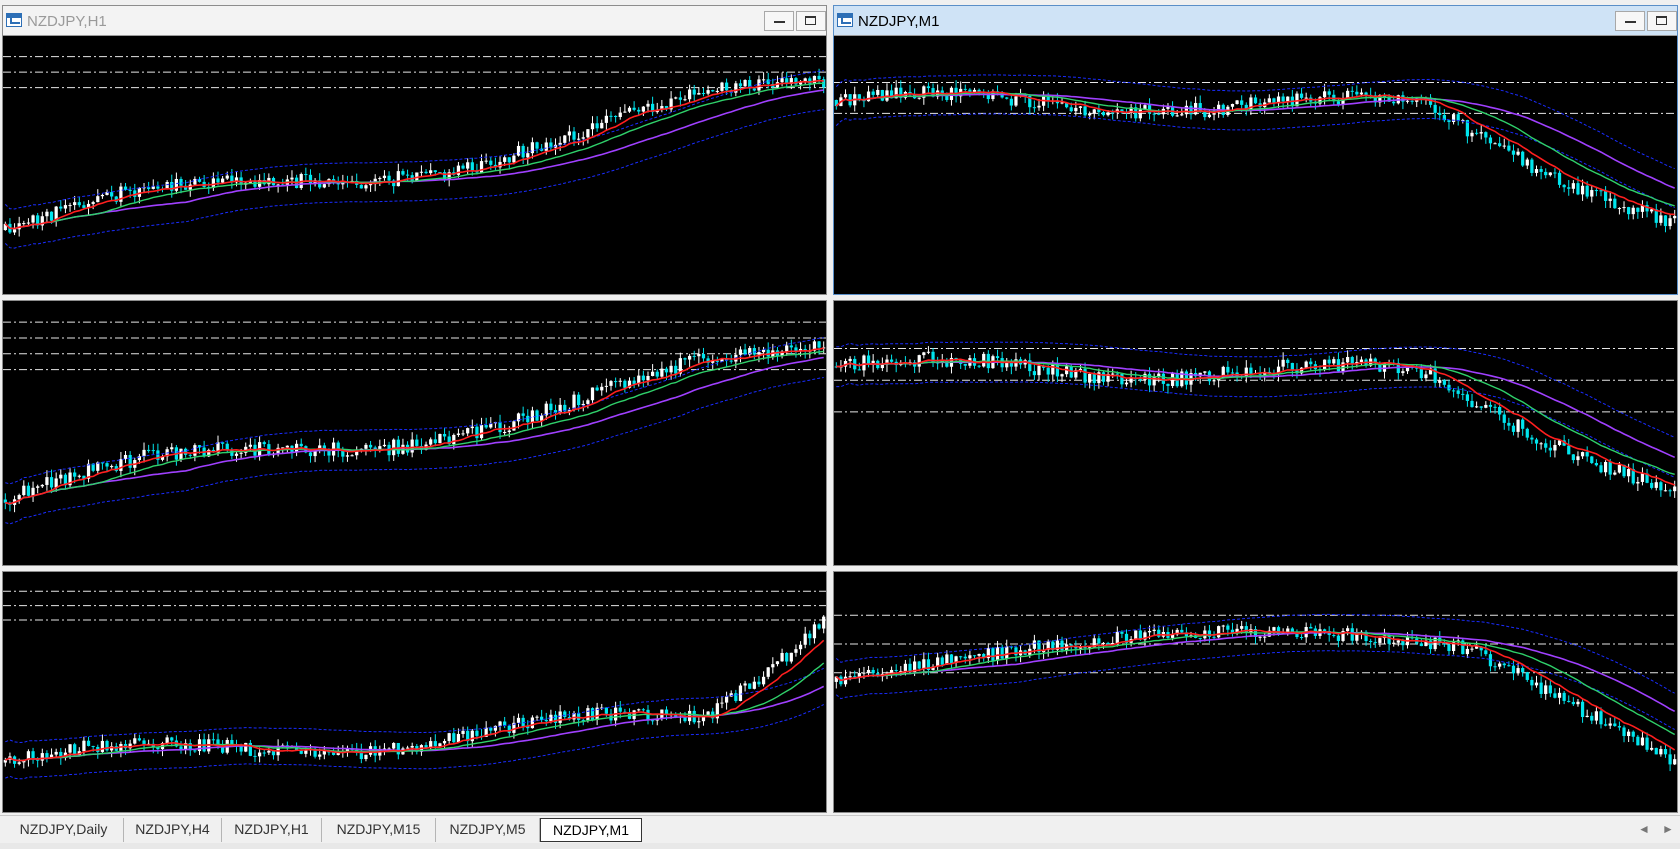 Image resolution: width=1680 pixels, height=849 pixels. Describe the element at coordinates (591, 830) in the screenshot. I see `tab-nzdjpy-m1: NZDJPY,M1` at that location.